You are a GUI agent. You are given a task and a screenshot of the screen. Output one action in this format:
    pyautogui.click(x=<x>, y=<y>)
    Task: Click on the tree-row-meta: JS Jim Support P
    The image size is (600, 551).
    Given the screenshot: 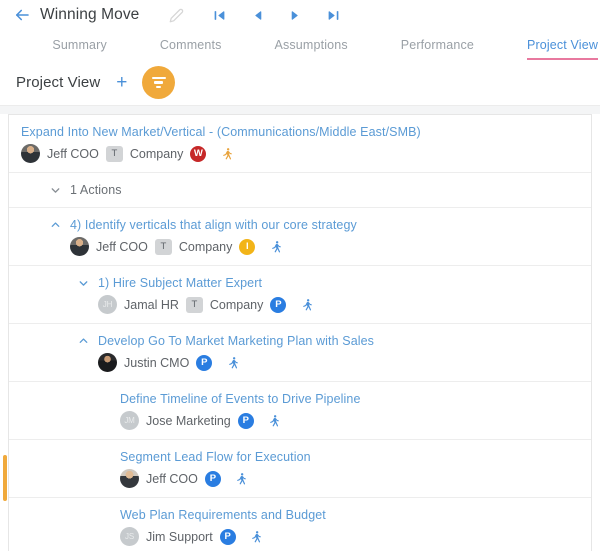 What is the action you would take?
    pyautogui.click(x=355, y=536)
    